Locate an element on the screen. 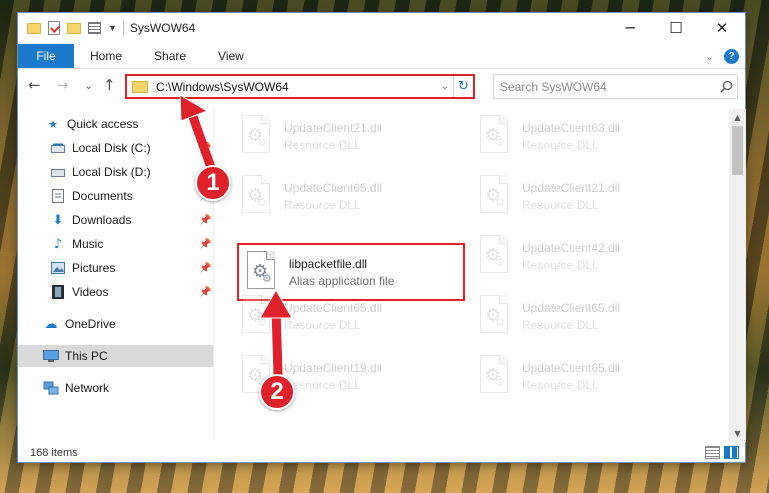  sidebar-item-onedrive: ☁ OneDrive is located at coordinates (115, 324).